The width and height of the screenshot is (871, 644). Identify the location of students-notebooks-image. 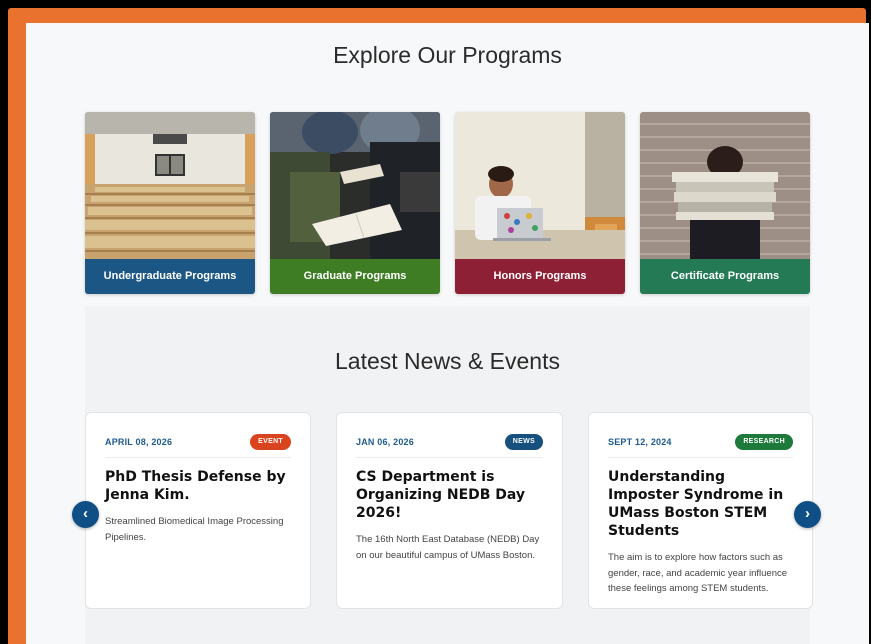
(355, 185).